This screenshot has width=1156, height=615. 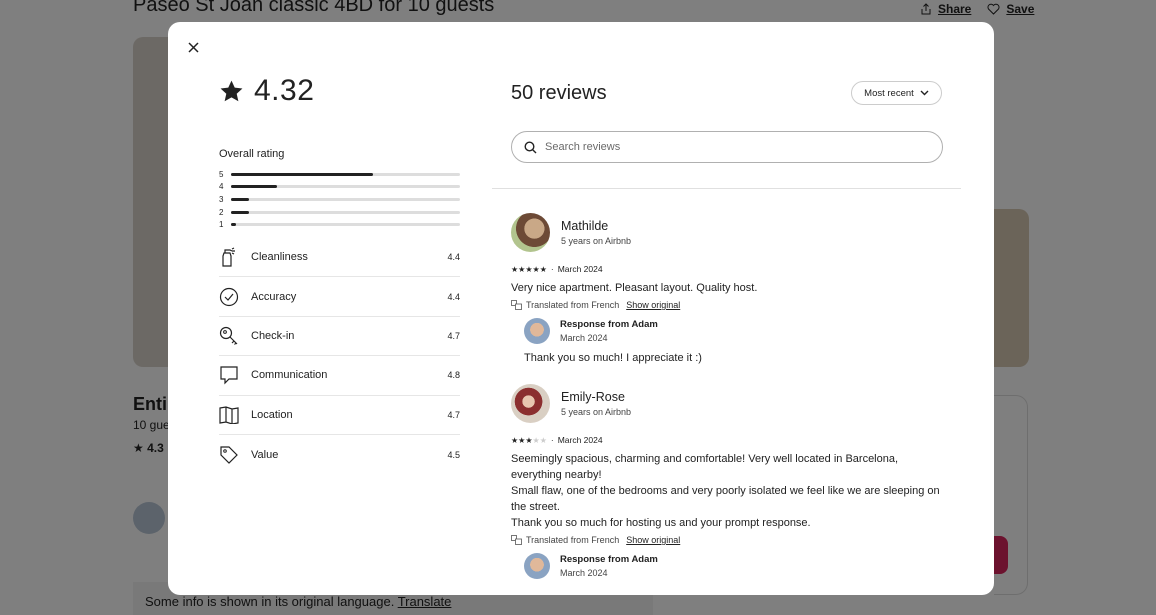 I want to click on distribution-stars: 4, so click(x=221, y=187).